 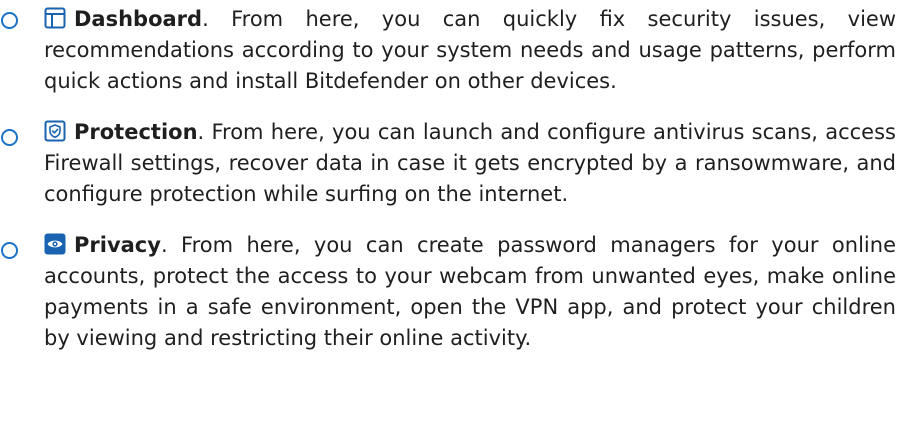 What do you see at coordinates (138, 19) in the screenshot?
I see `term-dashboard: Dashboard` at bounding box center [138, 19].